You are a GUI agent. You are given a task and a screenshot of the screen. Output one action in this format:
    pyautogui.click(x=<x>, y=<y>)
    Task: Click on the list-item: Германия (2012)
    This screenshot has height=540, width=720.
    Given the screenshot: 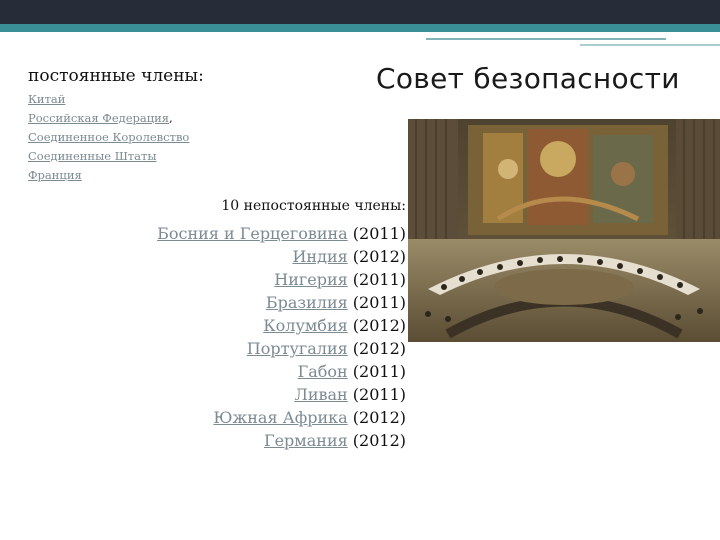 What is the action you would take?
    pyautogui.click(x=281, y=440)
    